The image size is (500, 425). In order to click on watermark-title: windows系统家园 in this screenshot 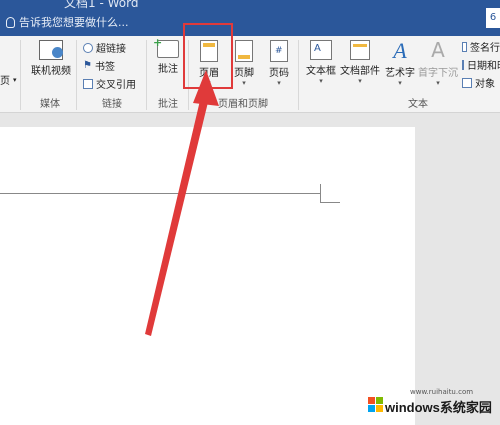, I will do `click(438, 407)`.